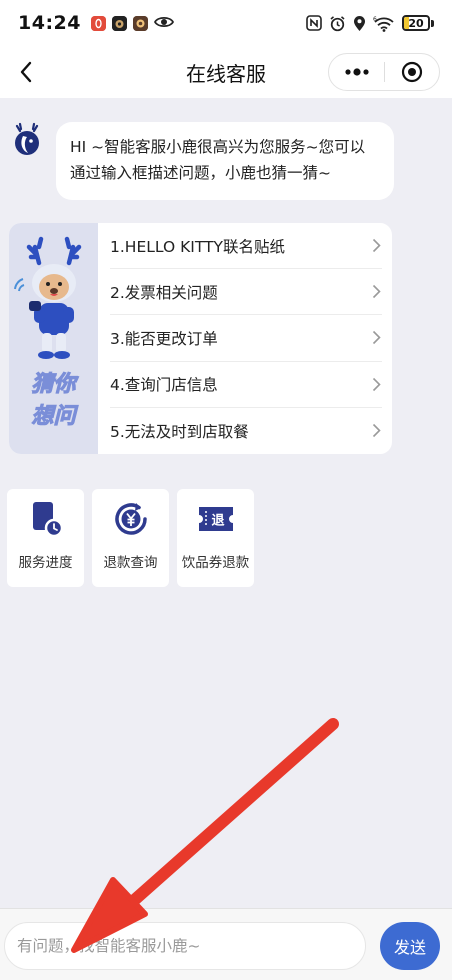  I want to click on status-bar: 14:24 6 20, so click(226, 23).